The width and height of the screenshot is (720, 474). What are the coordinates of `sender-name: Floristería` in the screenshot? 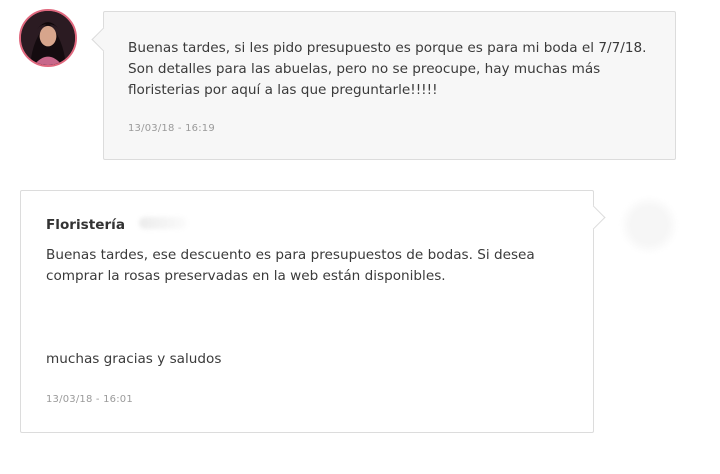 It's located at (85, 225).